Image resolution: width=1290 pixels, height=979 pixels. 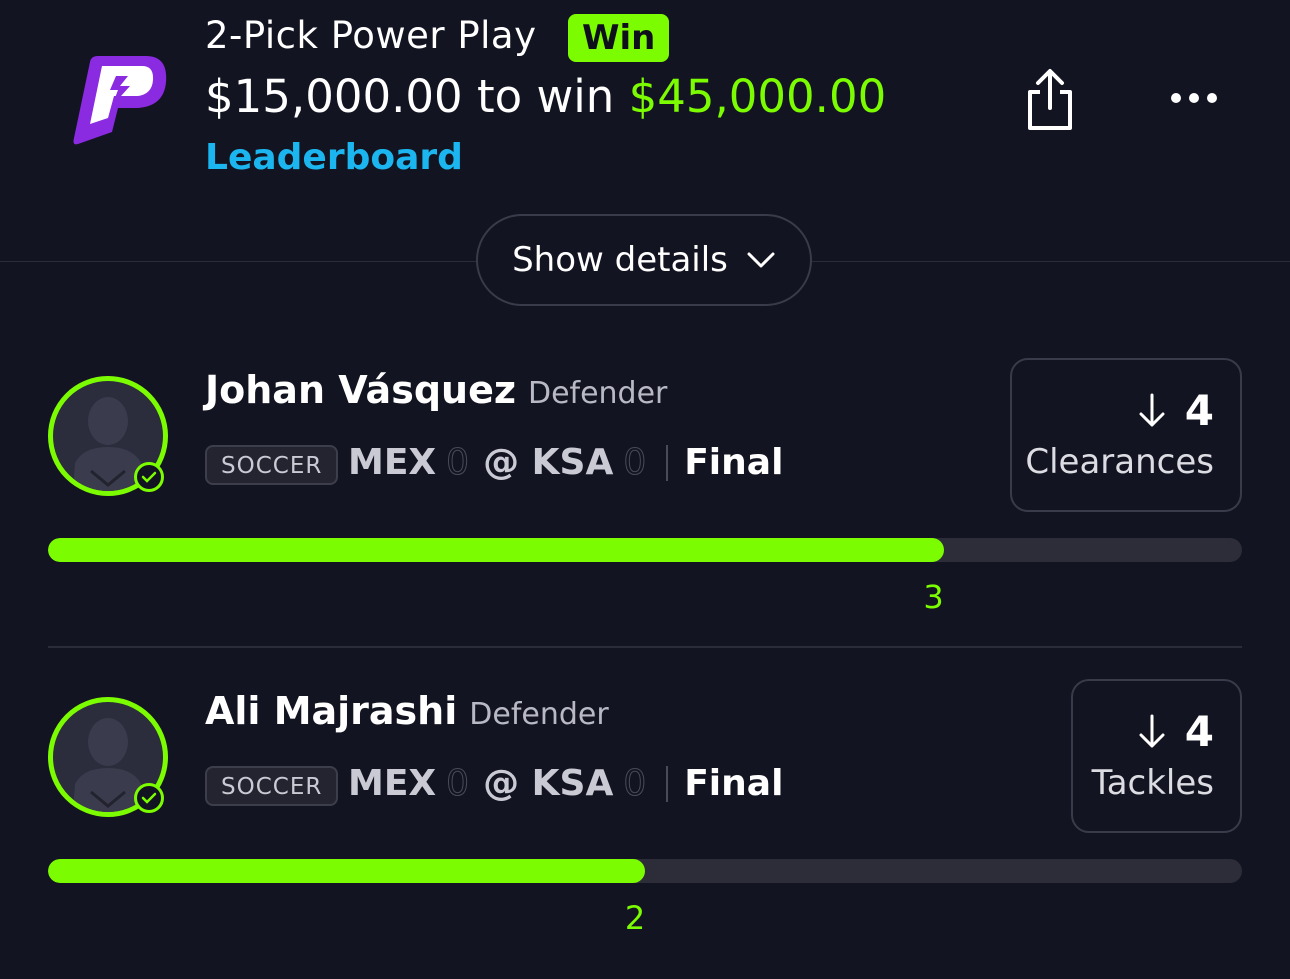 What do you see at coordinates (120, 98) in the screenshot?
I see `app-logo` at bounding box center [120, 98].